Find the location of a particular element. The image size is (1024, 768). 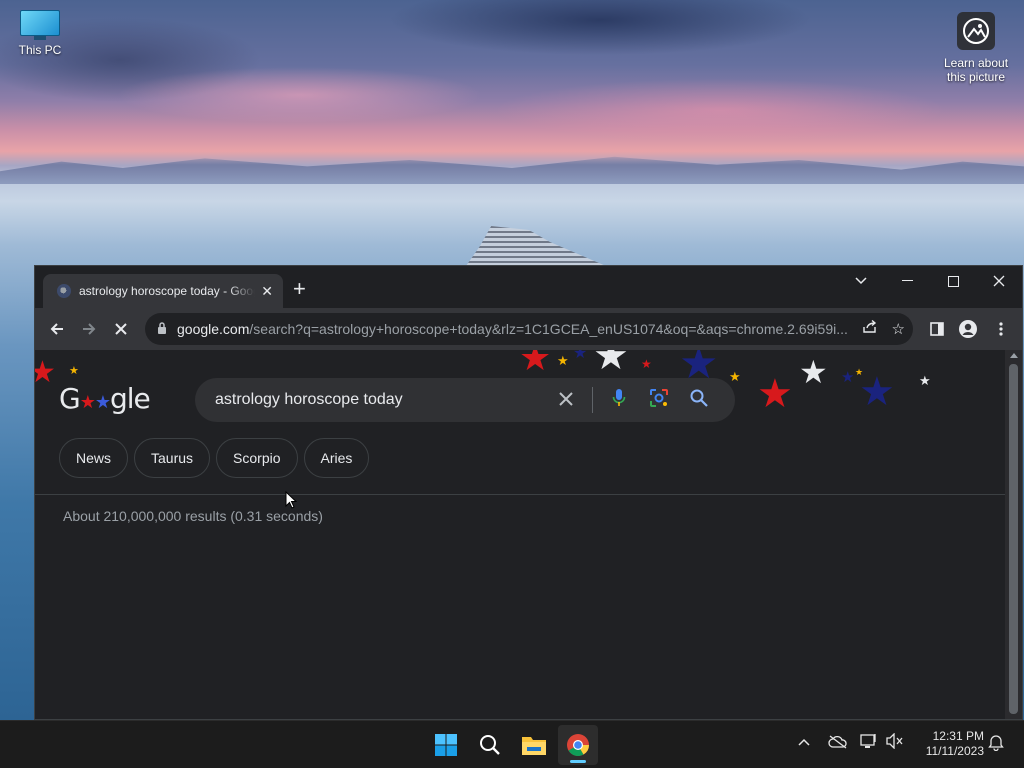

clock-time: 12:31 PM is located at coordinates (958, 736).